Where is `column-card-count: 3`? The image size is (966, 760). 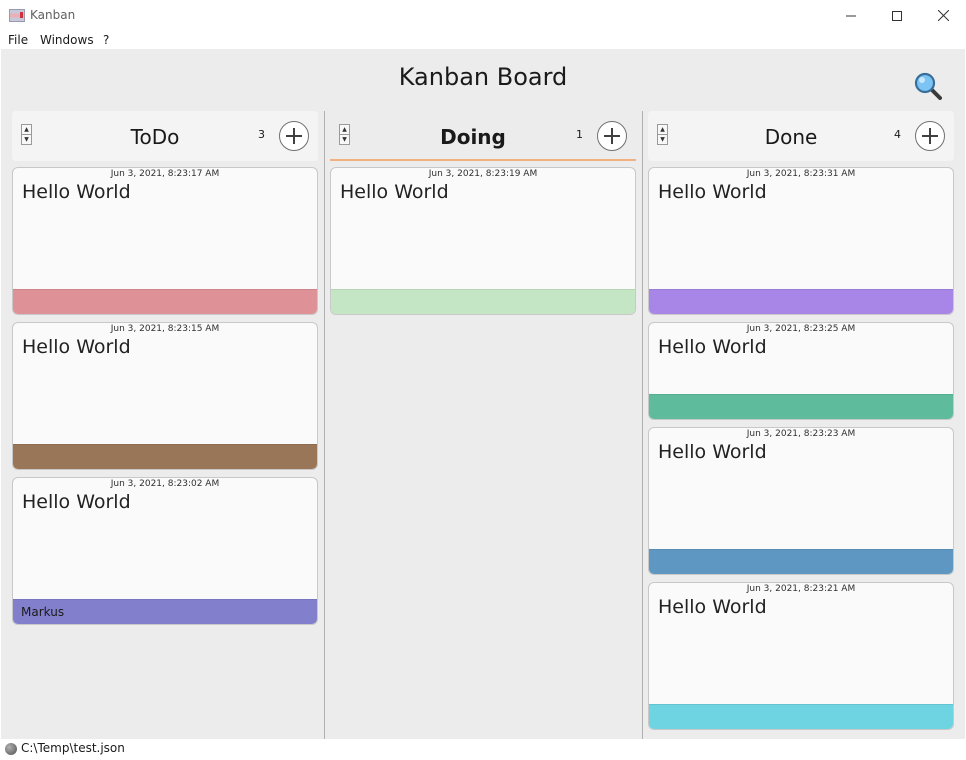
column-card-count: 3 is located at coordinates (261, 134).